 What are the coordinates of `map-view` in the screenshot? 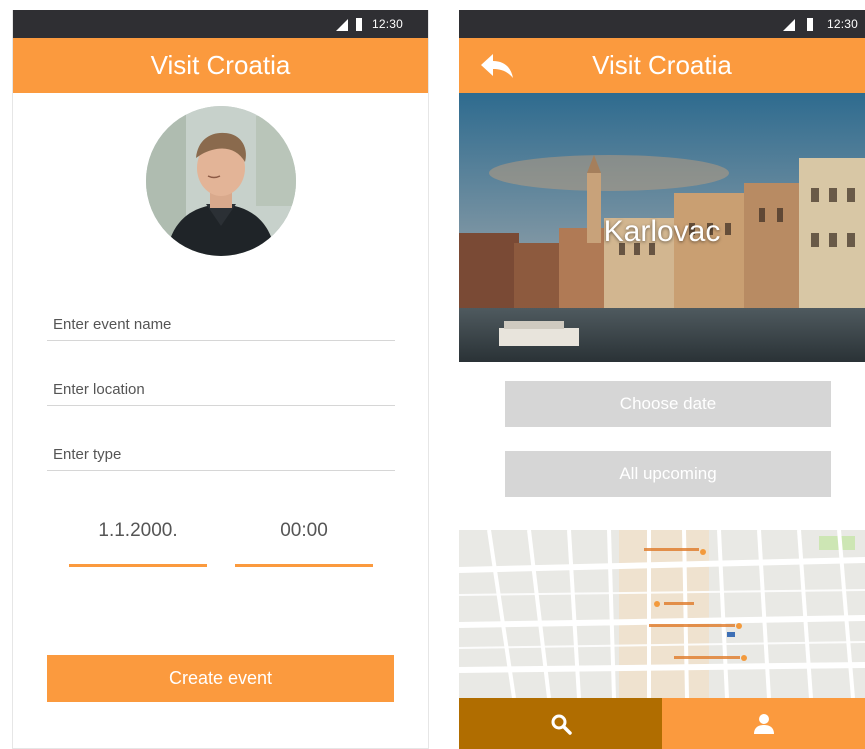 It's located at (662, 614).